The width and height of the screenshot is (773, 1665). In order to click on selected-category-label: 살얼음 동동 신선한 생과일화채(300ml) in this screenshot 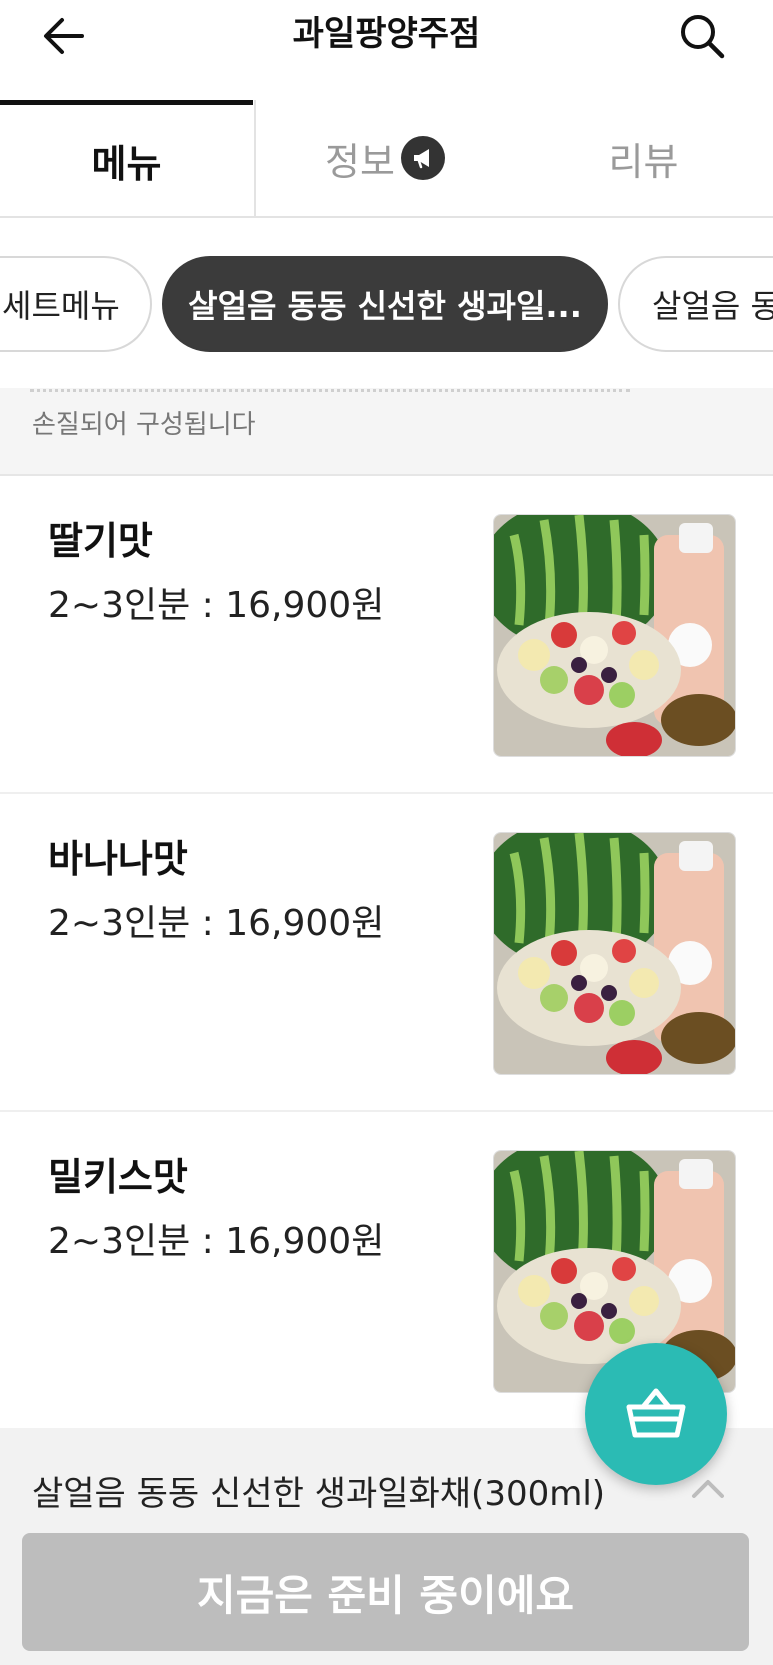, I will do `click(319, 1494)`.